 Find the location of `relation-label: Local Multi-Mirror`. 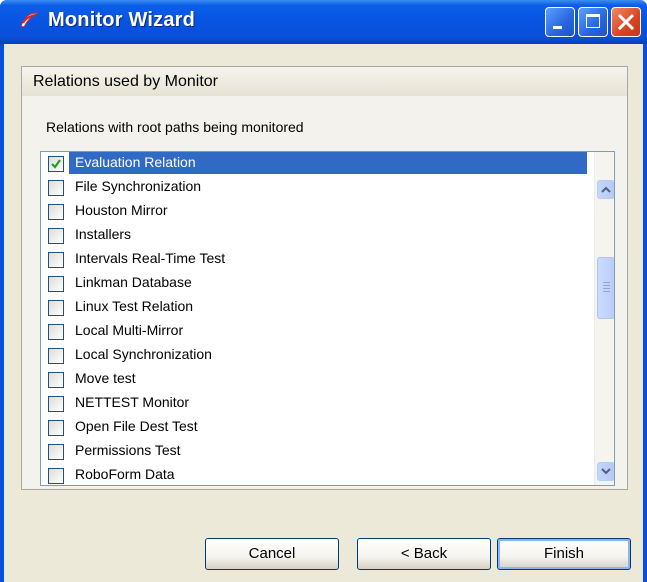

relation-label: Local Multi-Mirror is located at coordinates (129, 330).